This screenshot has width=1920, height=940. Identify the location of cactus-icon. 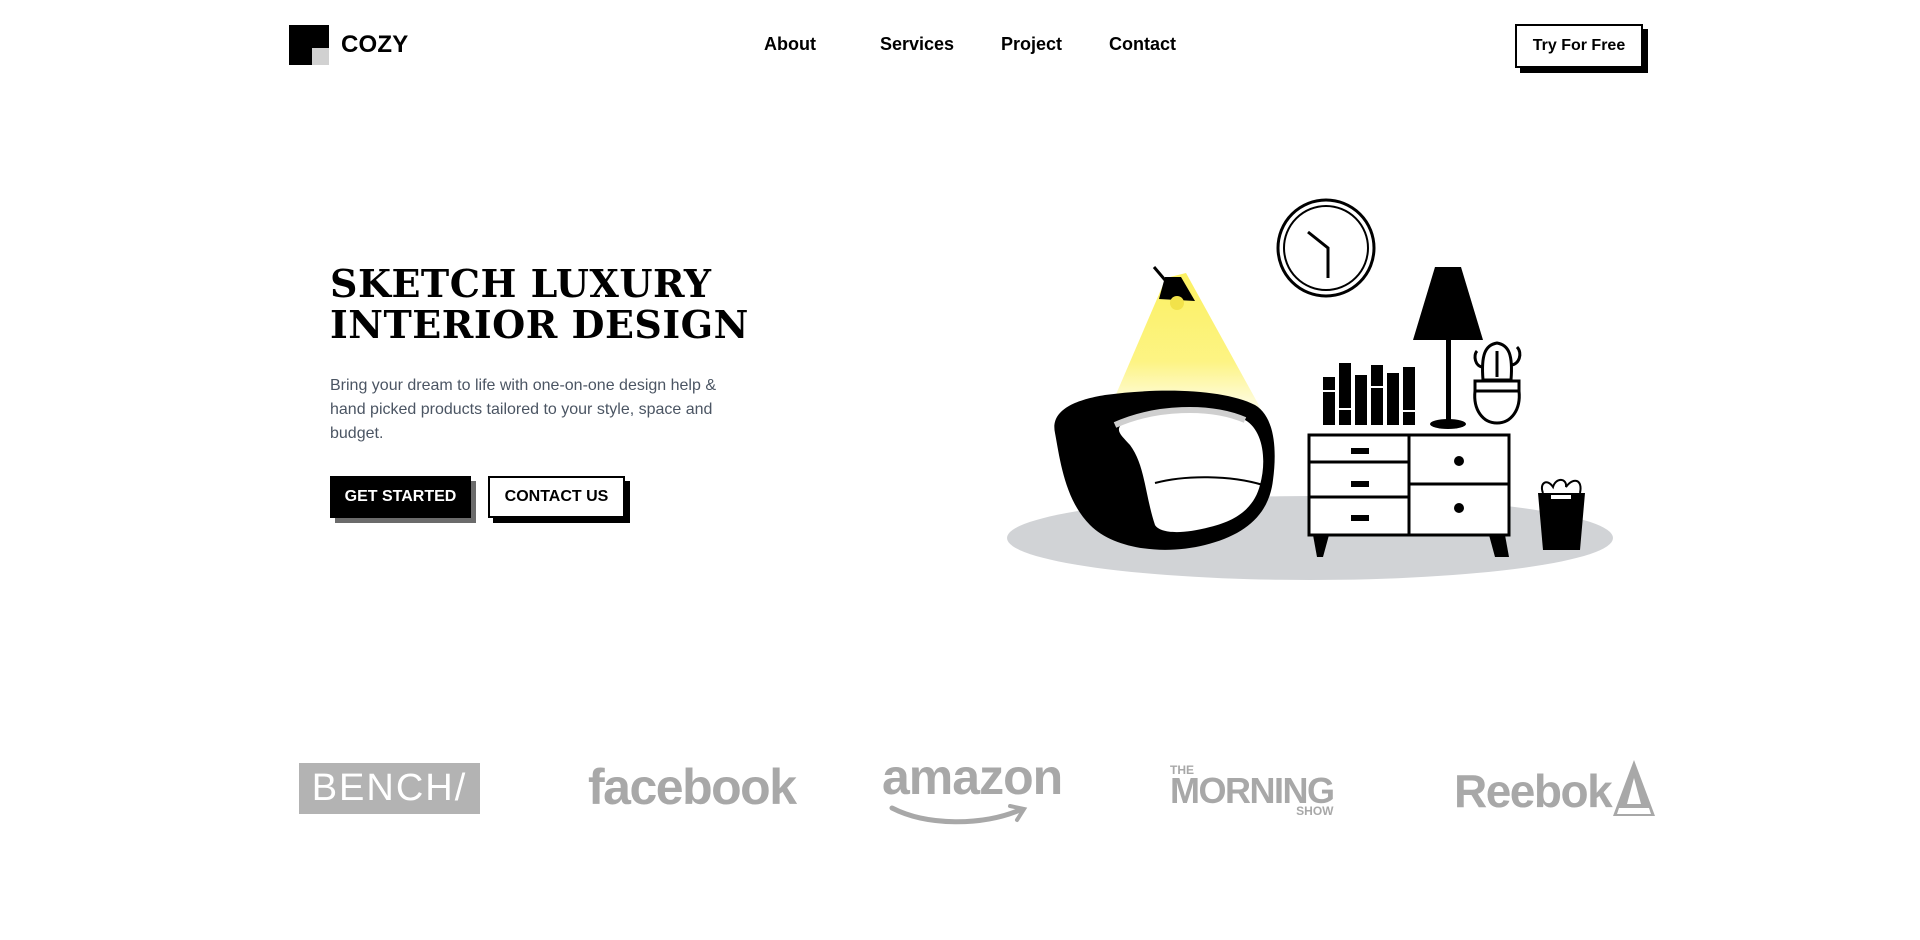
(1497, 383).